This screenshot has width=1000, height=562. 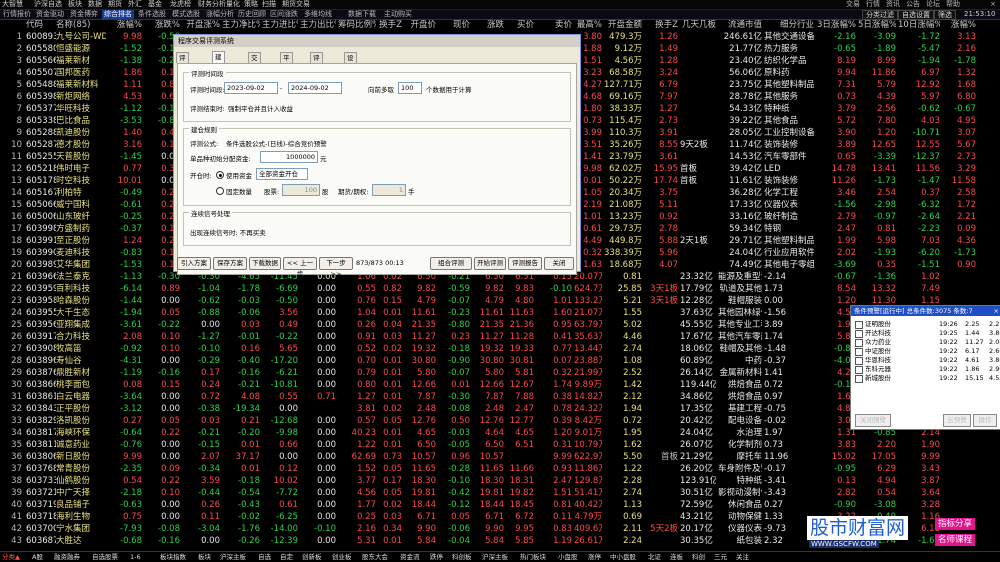 What do you see at coordinates (41, 25) in the screenshot?
I see `column-header: 代码` at bounding box center [41, 25].